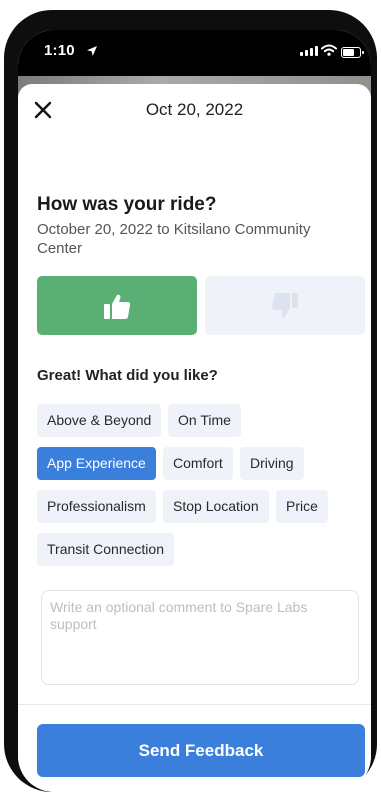 The width and height of the screenshot is (381, 796). What do you see at coordinates (194, 109) in the screenshot?
I see `header-title: Oct 20, 2022` at bounding box center [194, 109].